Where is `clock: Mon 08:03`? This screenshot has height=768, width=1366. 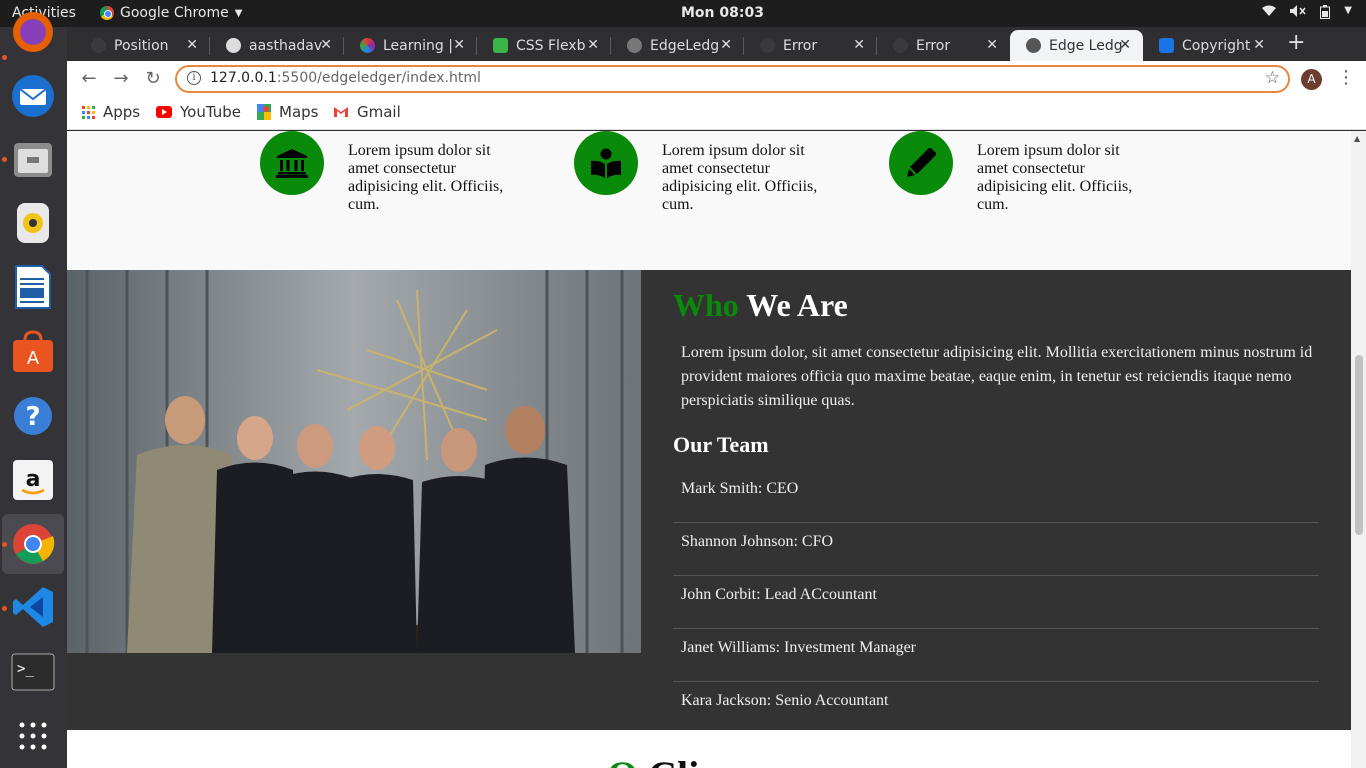 clock: Mon 08:03 is located at coordinates (722, 13).